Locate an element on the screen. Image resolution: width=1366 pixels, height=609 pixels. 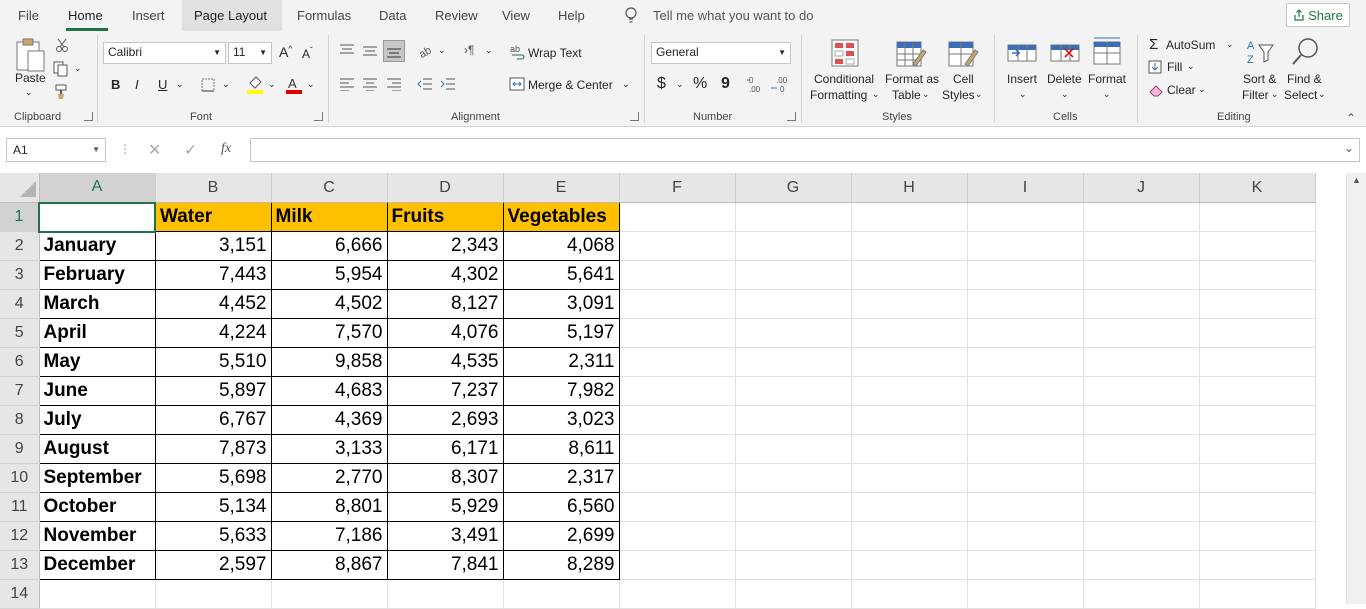
value-cell: 4,369 is located at coordinates (329, 420).